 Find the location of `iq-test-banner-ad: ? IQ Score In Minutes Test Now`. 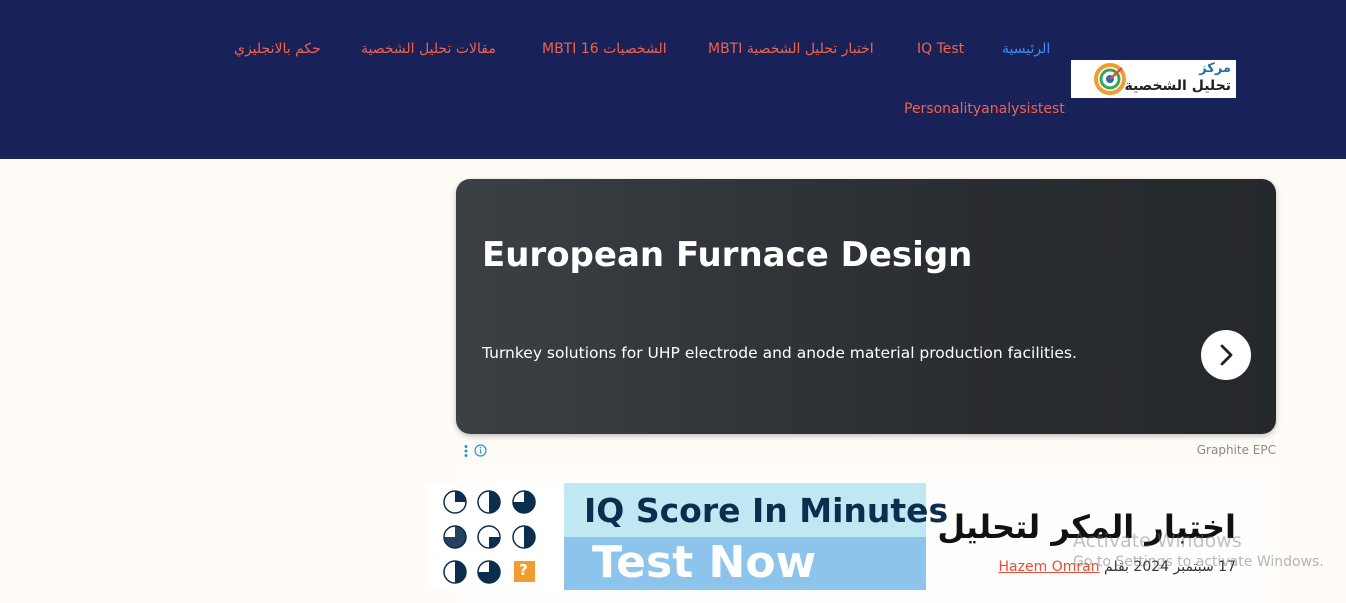

iq-test-banner-ad: ? IQ Score In Minutes Test Now is located at coordinates (687, 536).